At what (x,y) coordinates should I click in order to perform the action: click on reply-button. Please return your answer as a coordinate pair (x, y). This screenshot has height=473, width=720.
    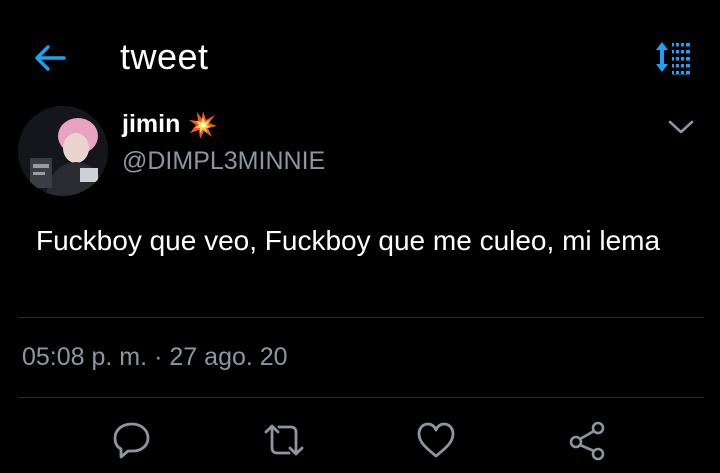
    Looking at the image, I should click on (132, 440).